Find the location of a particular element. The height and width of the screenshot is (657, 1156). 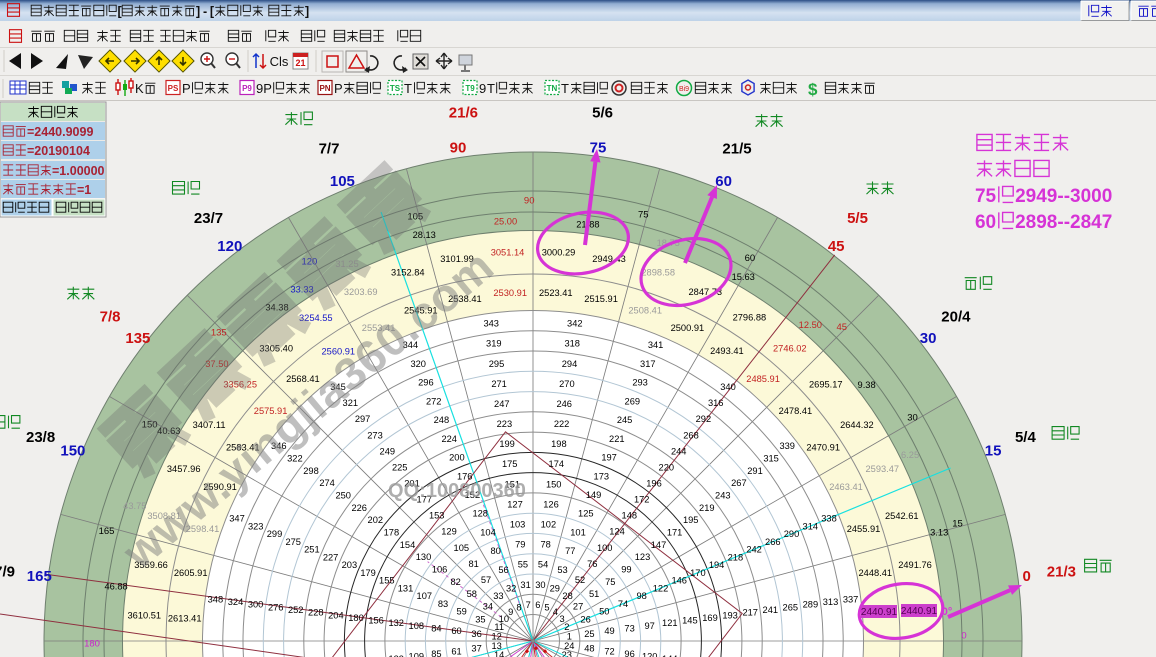

svg-text: 78 is located at coordinates (546, 545).